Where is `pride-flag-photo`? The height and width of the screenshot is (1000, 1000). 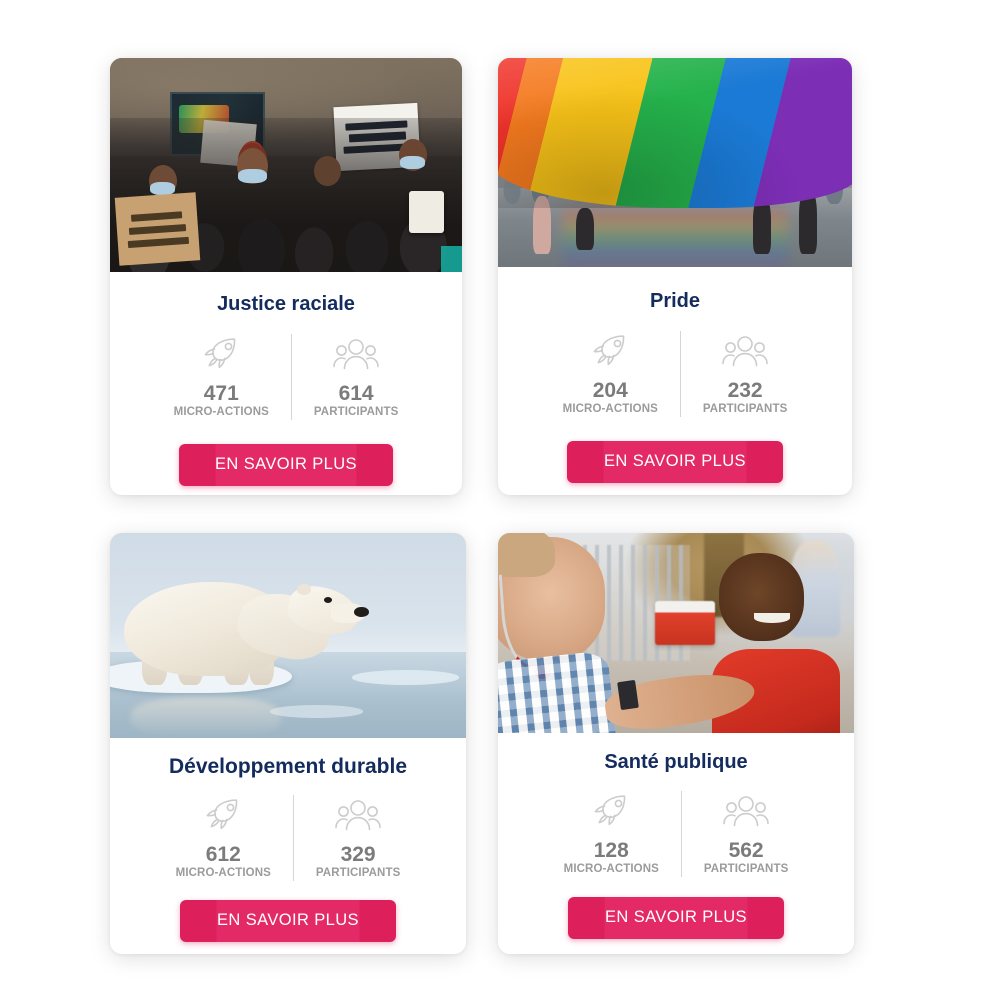
pride-flag-photo is located at coordinates (675, 162).